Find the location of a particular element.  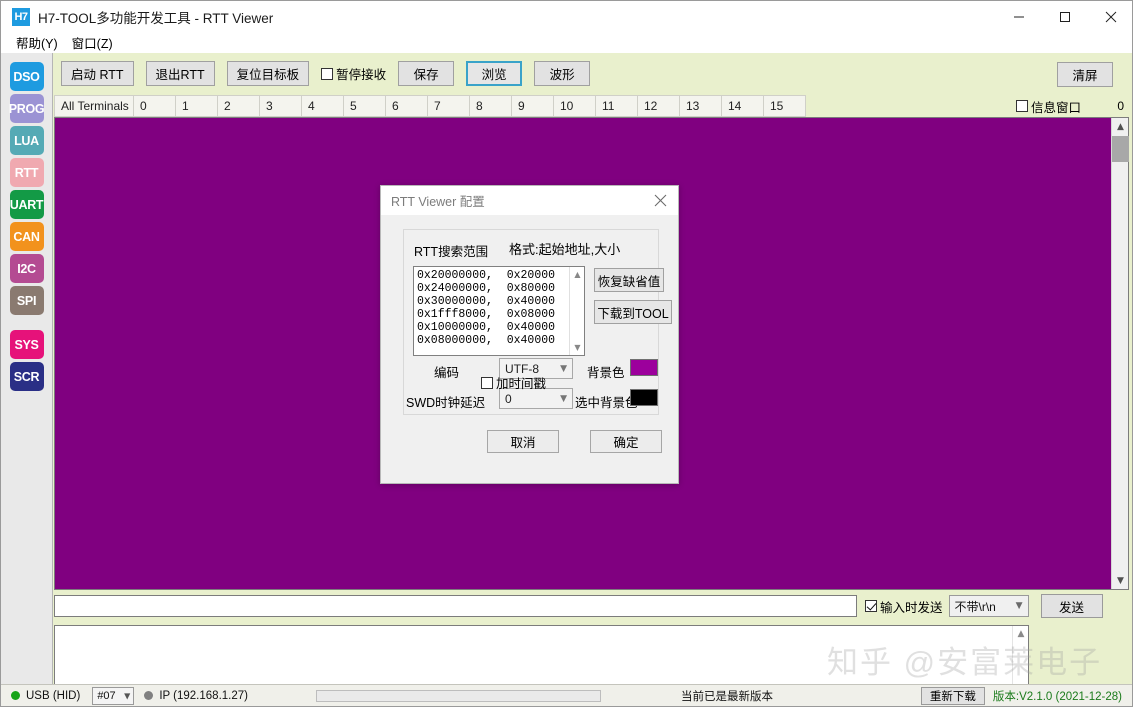

sidebar-item-dso: DSO is located at coordinates (26, 76).